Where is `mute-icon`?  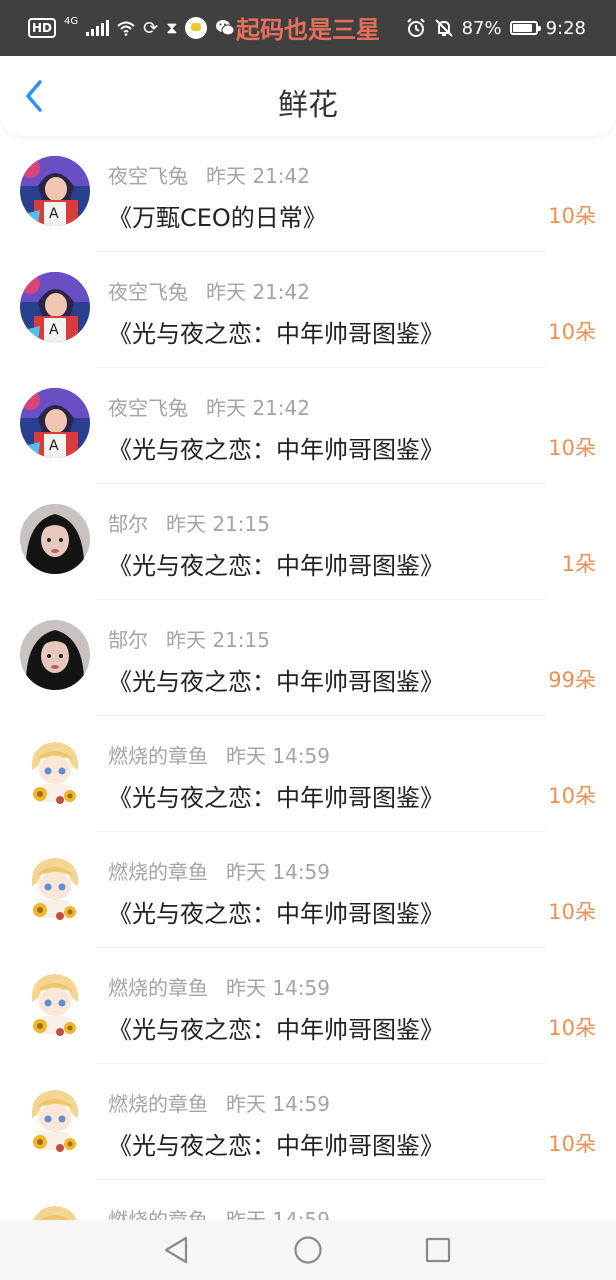 mute-icon is located at coordinates (443, 28).